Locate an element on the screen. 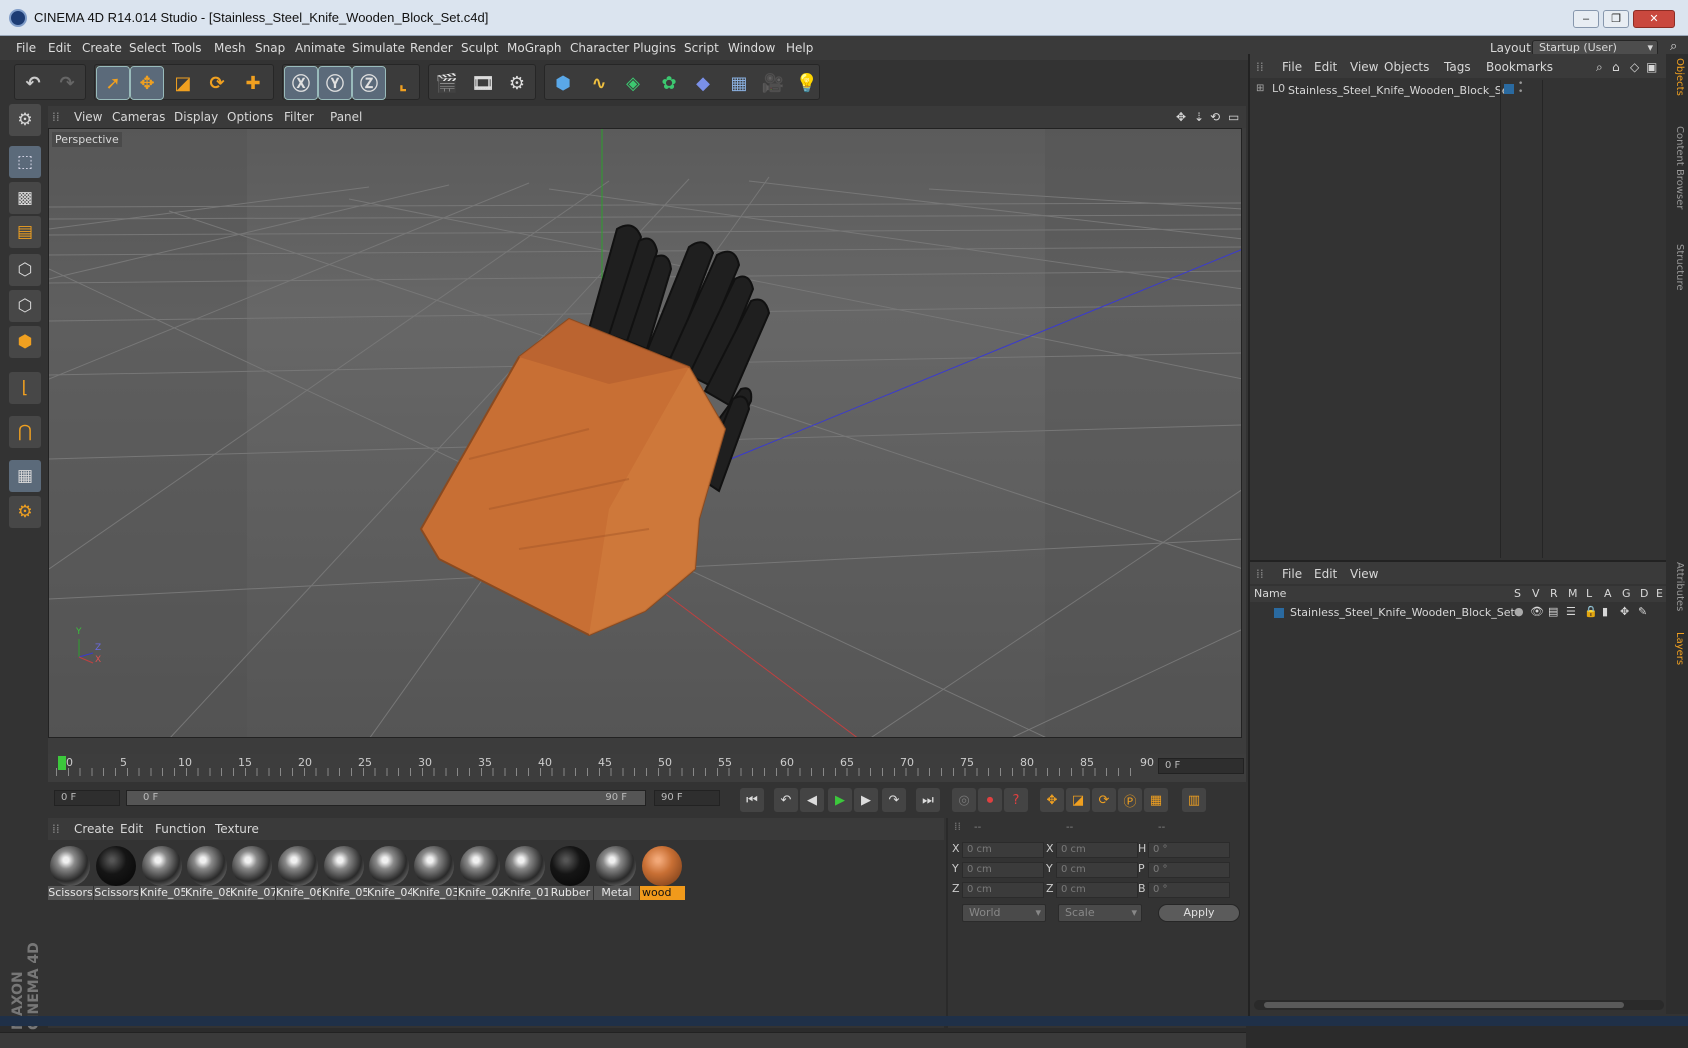 This screenshot has width=1688, height=1048. lock-z-axis-icon: Ⓩ is located at coordinates (369, 83).